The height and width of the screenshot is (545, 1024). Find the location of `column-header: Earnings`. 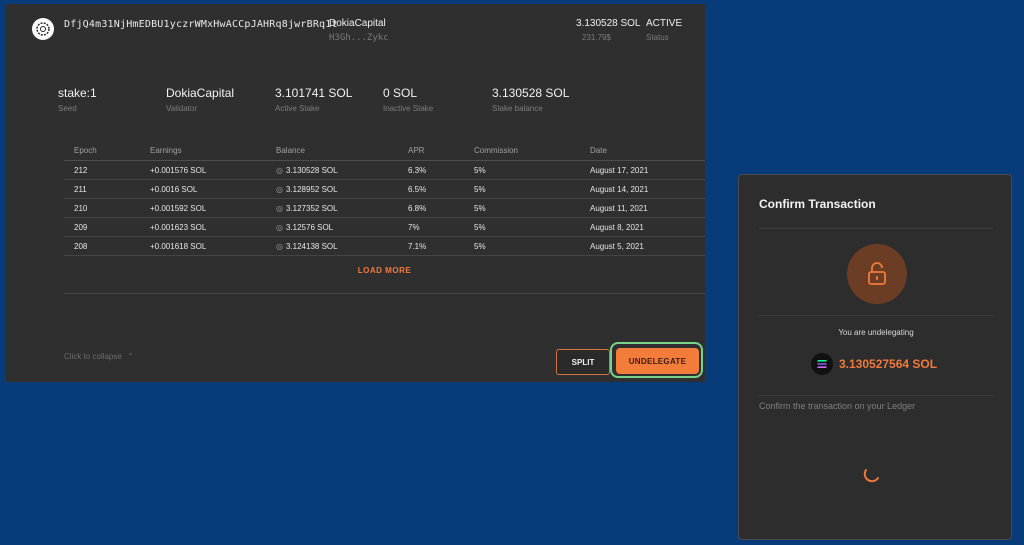

column-header: Earnings is located at coordinates (203, 150).